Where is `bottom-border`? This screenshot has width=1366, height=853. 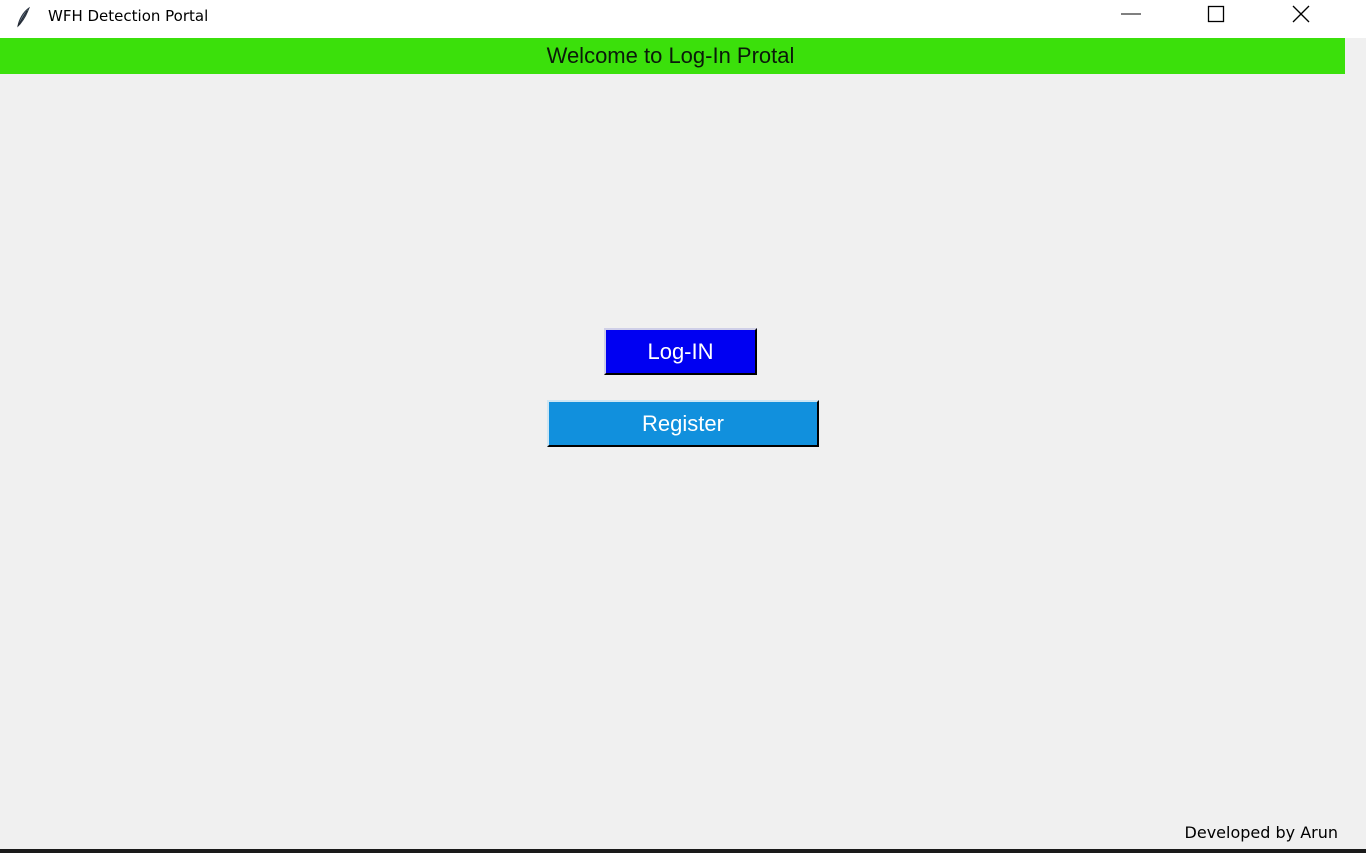
bottom-border is located at coordinates (683, 851).